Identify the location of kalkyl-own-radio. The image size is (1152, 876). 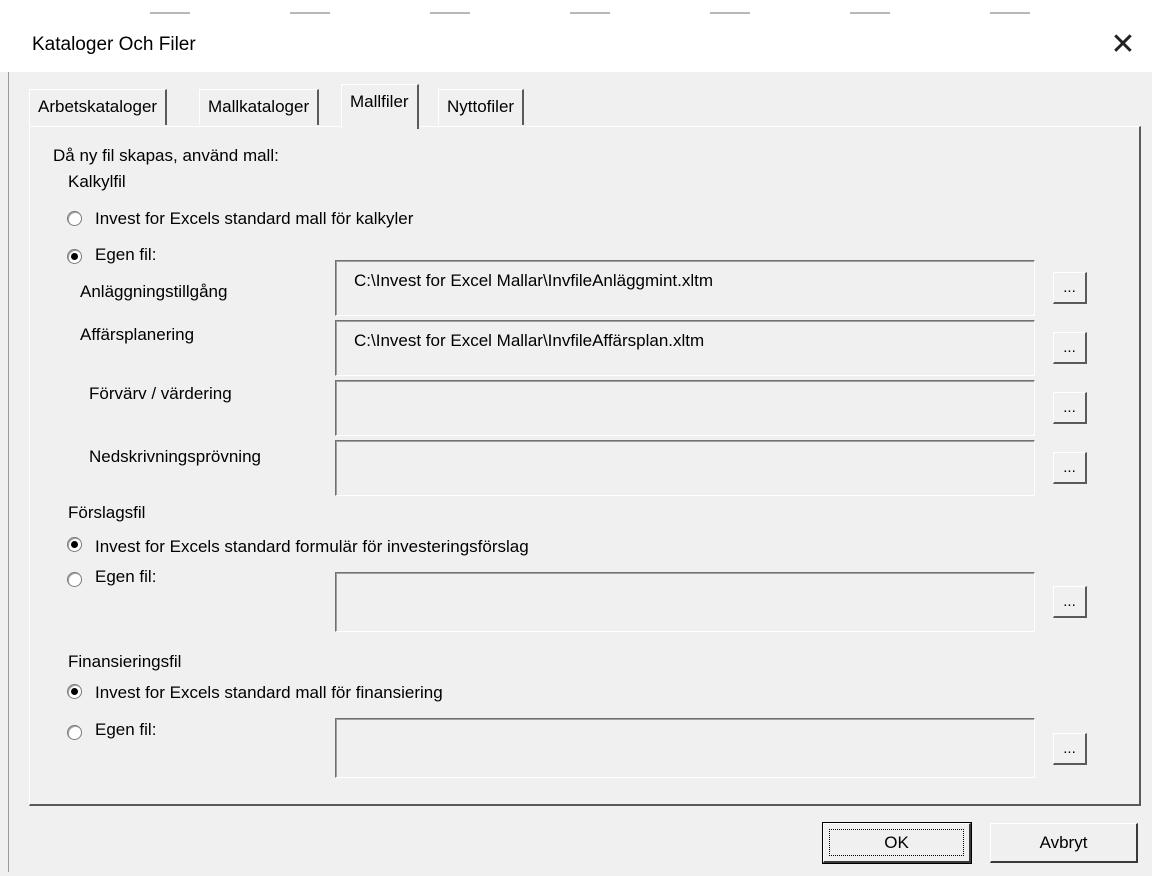
(74, 256).